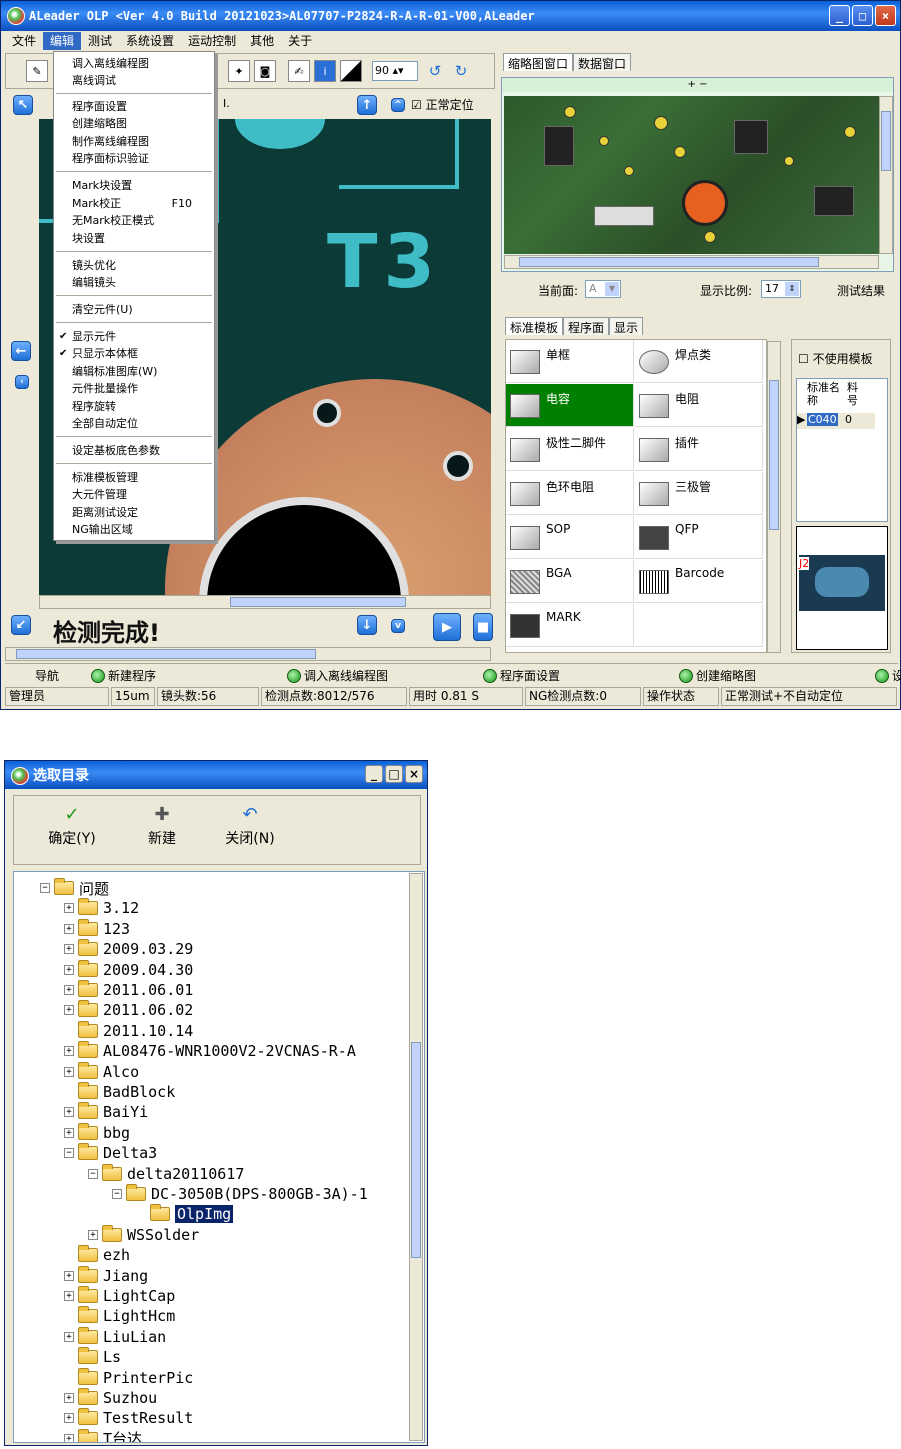  I want to click on note-edit-icon: ✍, so click(299, 71).